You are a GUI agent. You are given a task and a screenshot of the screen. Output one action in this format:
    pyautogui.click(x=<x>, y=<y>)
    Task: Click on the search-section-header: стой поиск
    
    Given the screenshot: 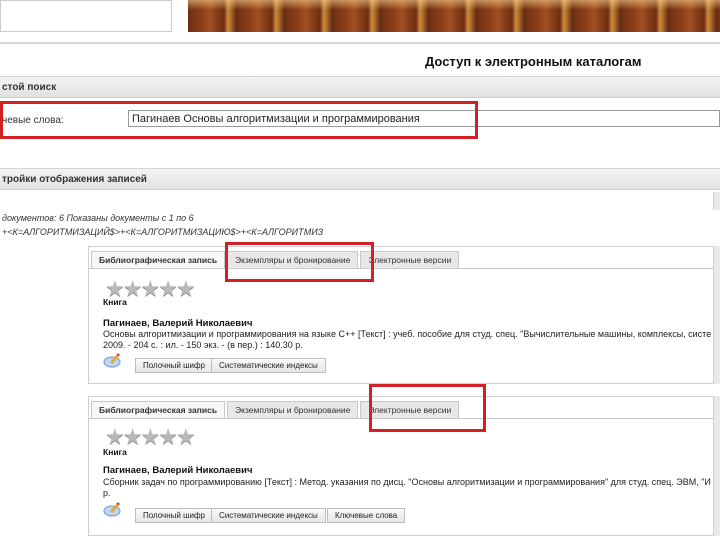 What is the action you would take?
    pyautogui.click(x=360, y=87)
    